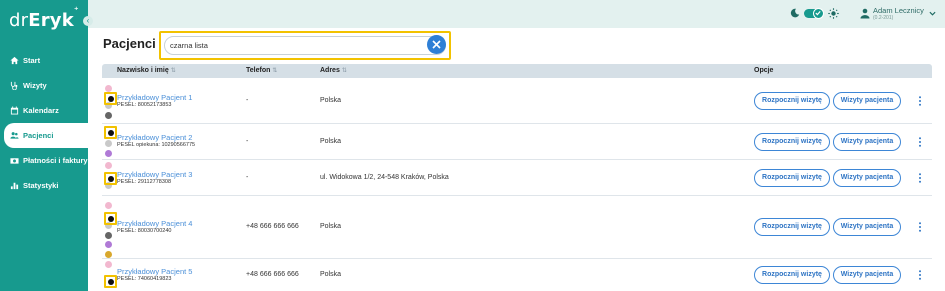  What do you see at coordinates (55, 160) in the screenshot?
I see `sidebar-item-label: Płatności i faktury` at bounding box center [55, 160].